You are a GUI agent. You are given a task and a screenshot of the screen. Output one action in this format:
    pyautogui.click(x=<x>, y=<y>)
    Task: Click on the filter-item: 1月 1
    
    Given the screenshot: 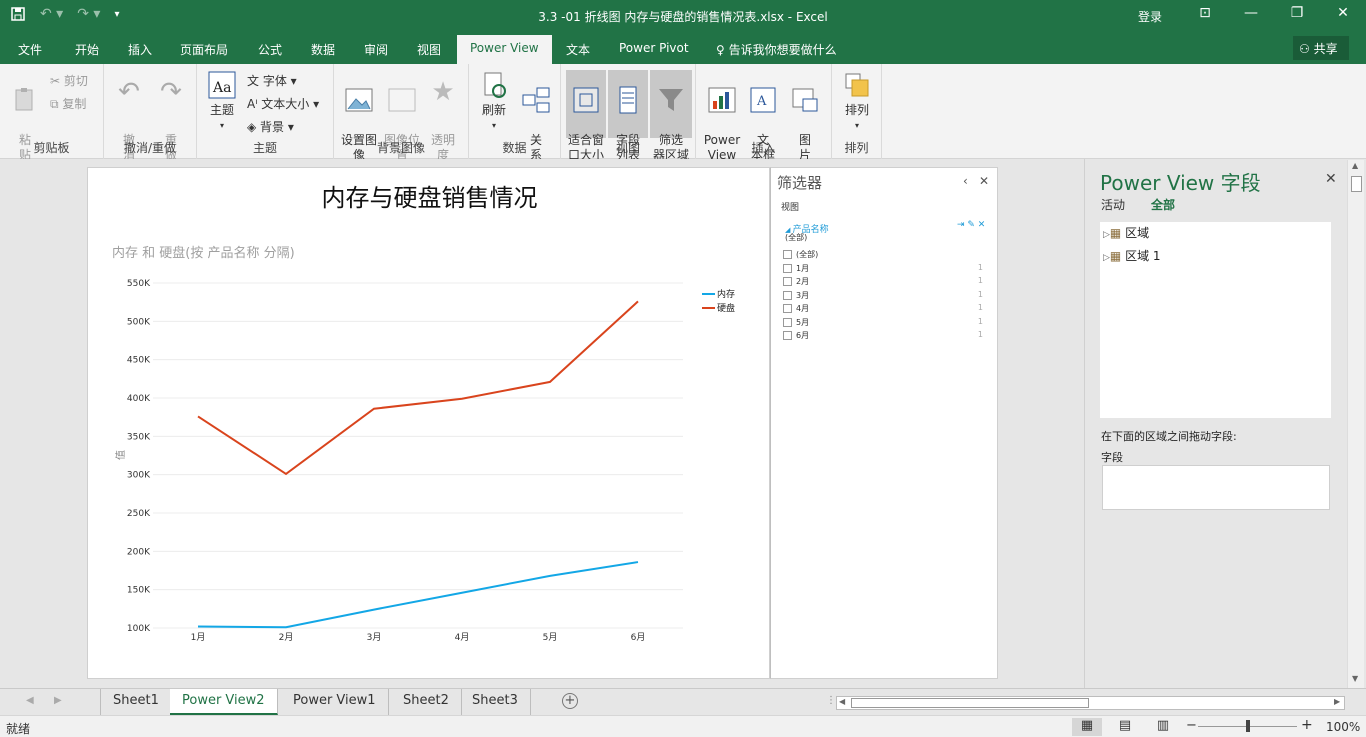 What is the action you would take?
    pyautogui.click(x=883, y=268)
    